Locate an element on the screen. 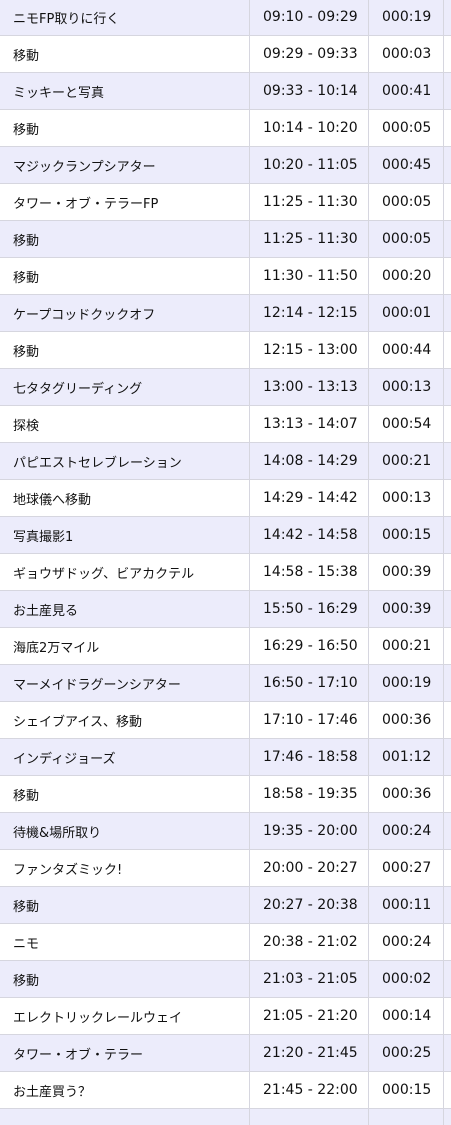 Image resolution: width=451 pixels, height=1125 pixels. table-row: 写真撮影1 14:42 - 14:58 000:15 is located at coordinates (225, 535).